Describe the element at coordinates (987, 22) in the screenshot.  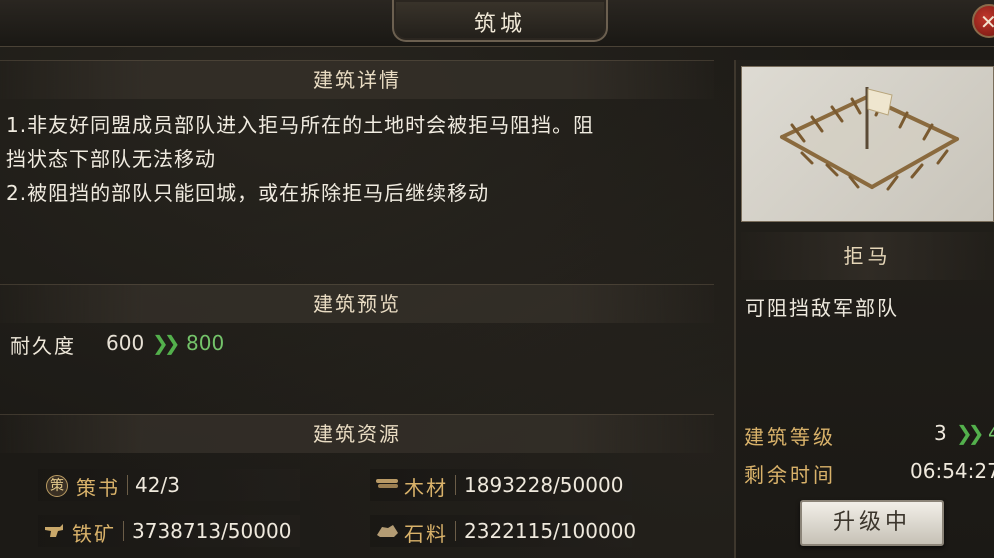
I see `close-icon: ✕` at that location.